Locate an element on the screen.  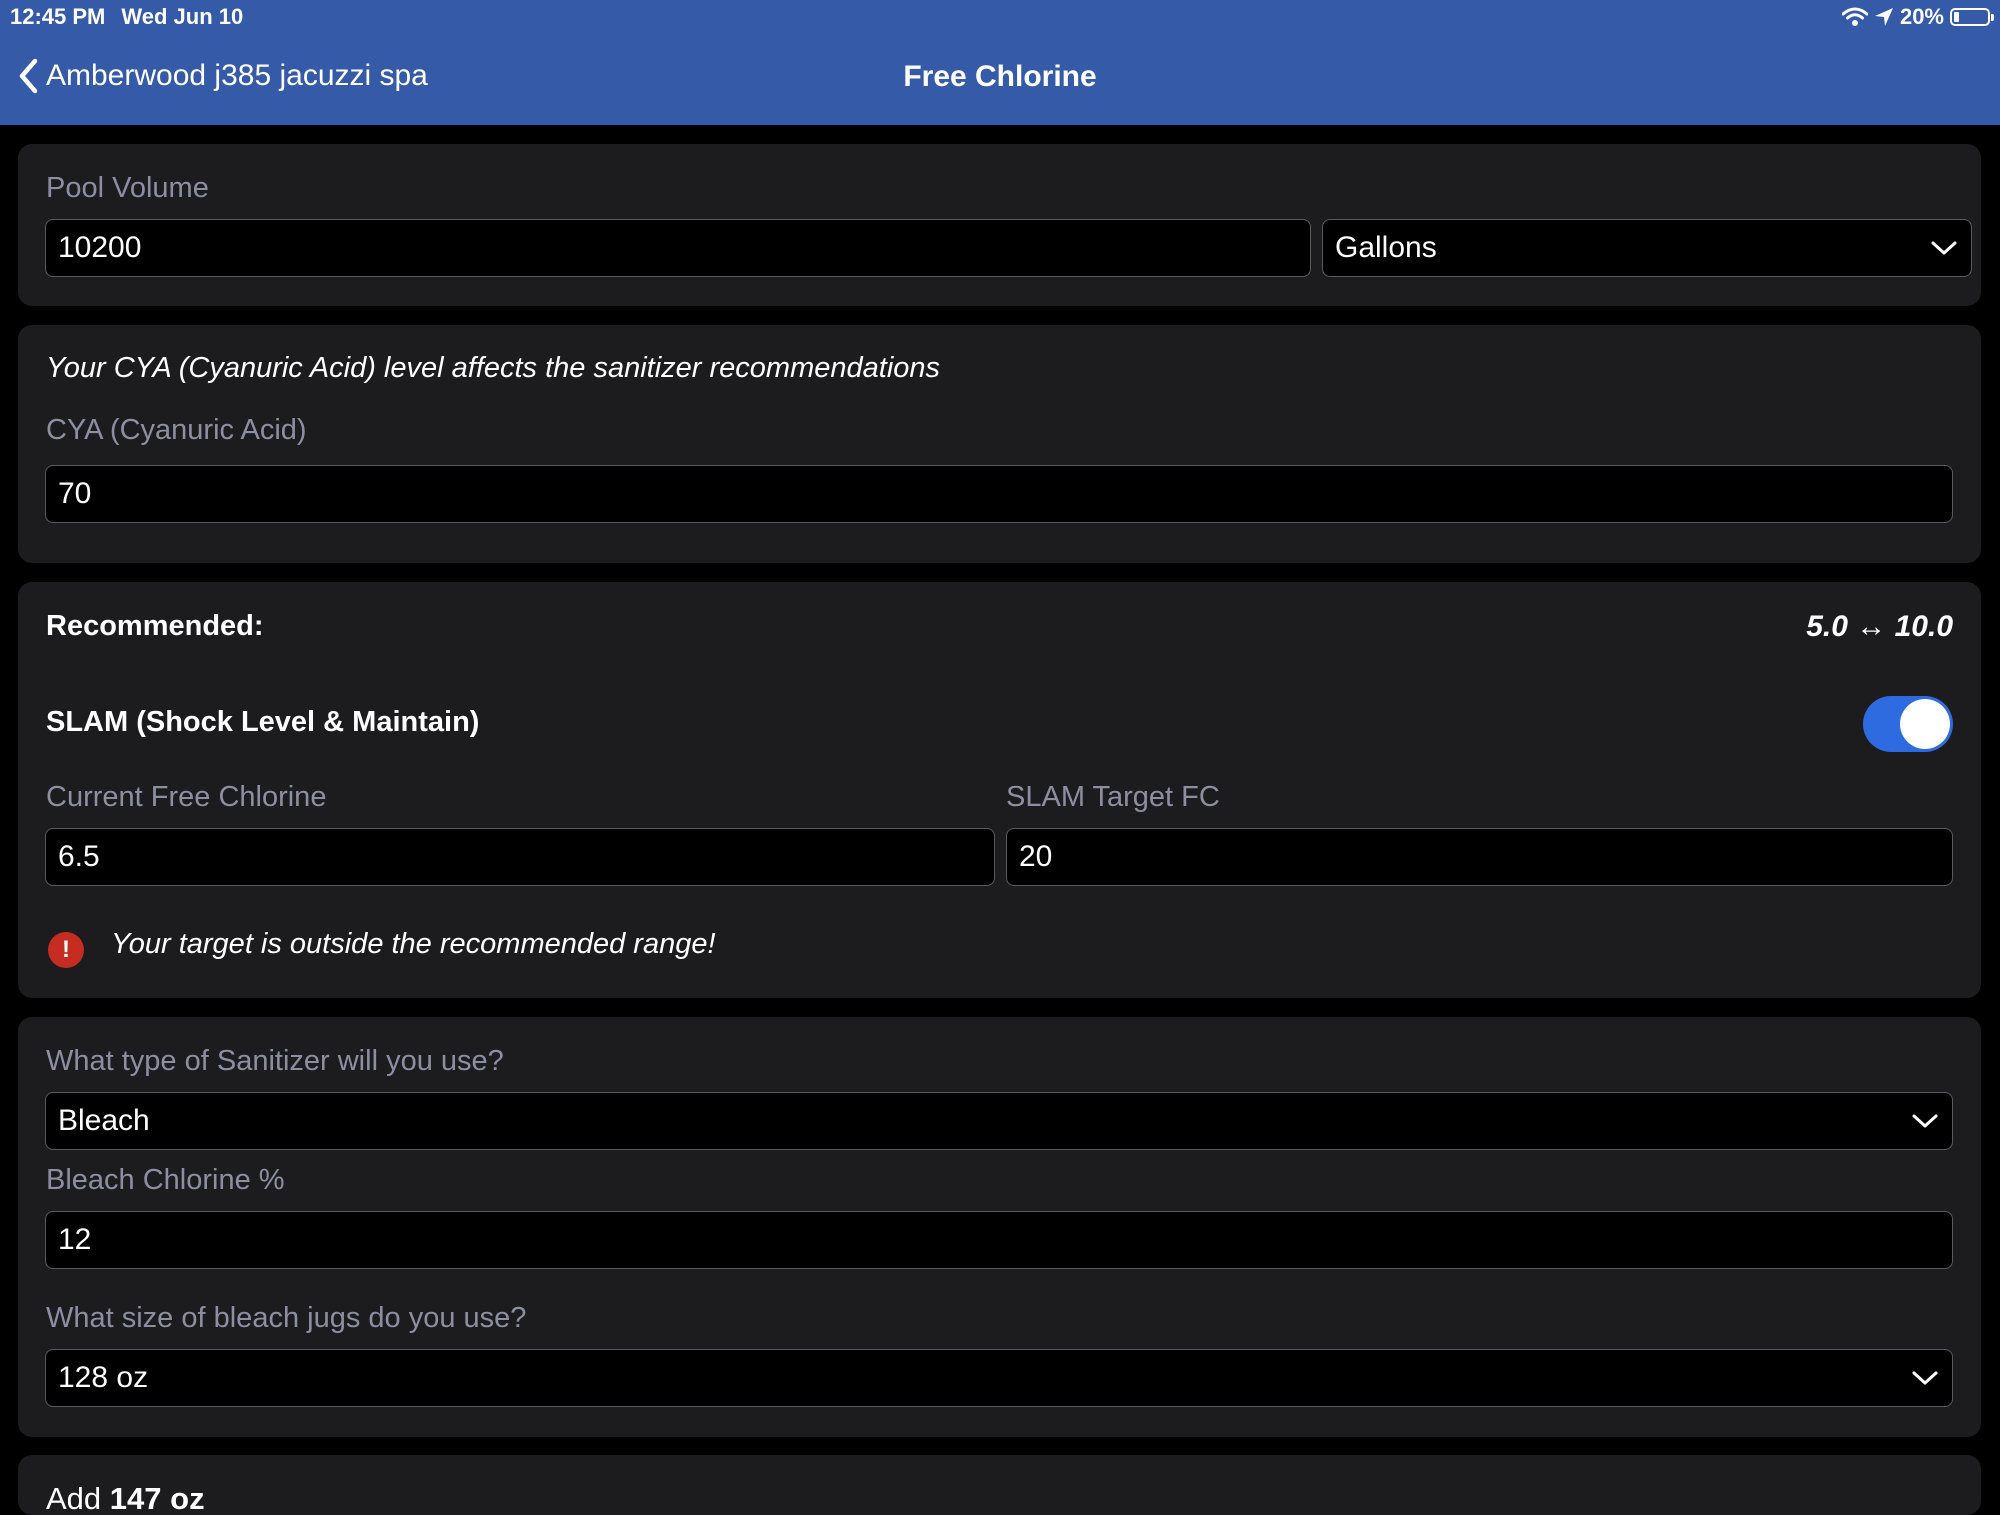
volume-unit-value: Gallons is located at coordinates (1386, 247).